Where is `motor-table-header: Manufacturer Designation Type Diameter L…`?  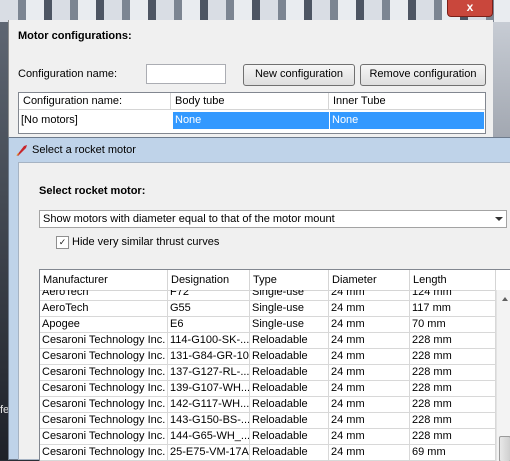 motor-table-header: Manufacturer Designation Type Diameter L… is located at coordinates (275, 280).